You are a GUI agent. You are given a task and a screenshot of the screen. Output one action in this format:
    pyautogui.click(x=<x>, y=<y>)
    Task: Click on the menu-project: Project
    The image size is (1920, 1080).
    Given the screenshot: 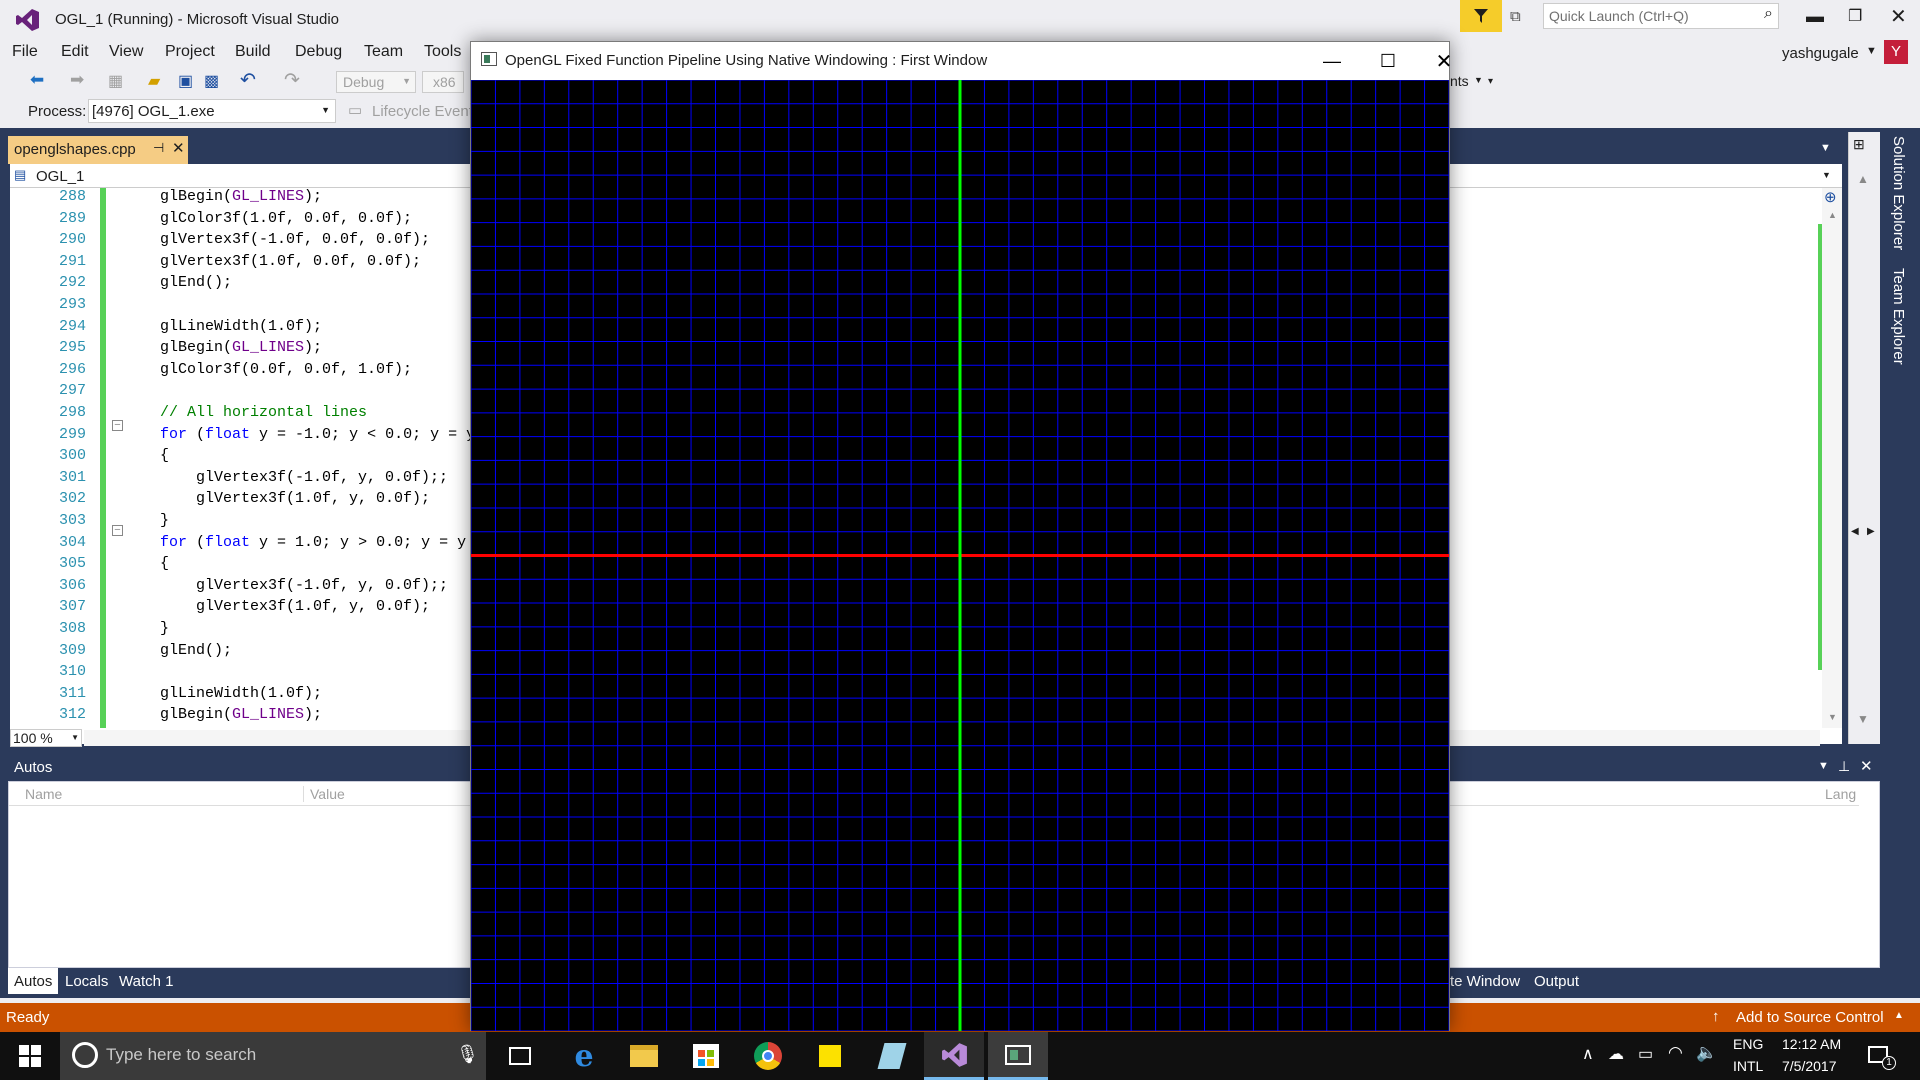 What is the action you would take?
    pyautogui.click(x=190, y=52)
    